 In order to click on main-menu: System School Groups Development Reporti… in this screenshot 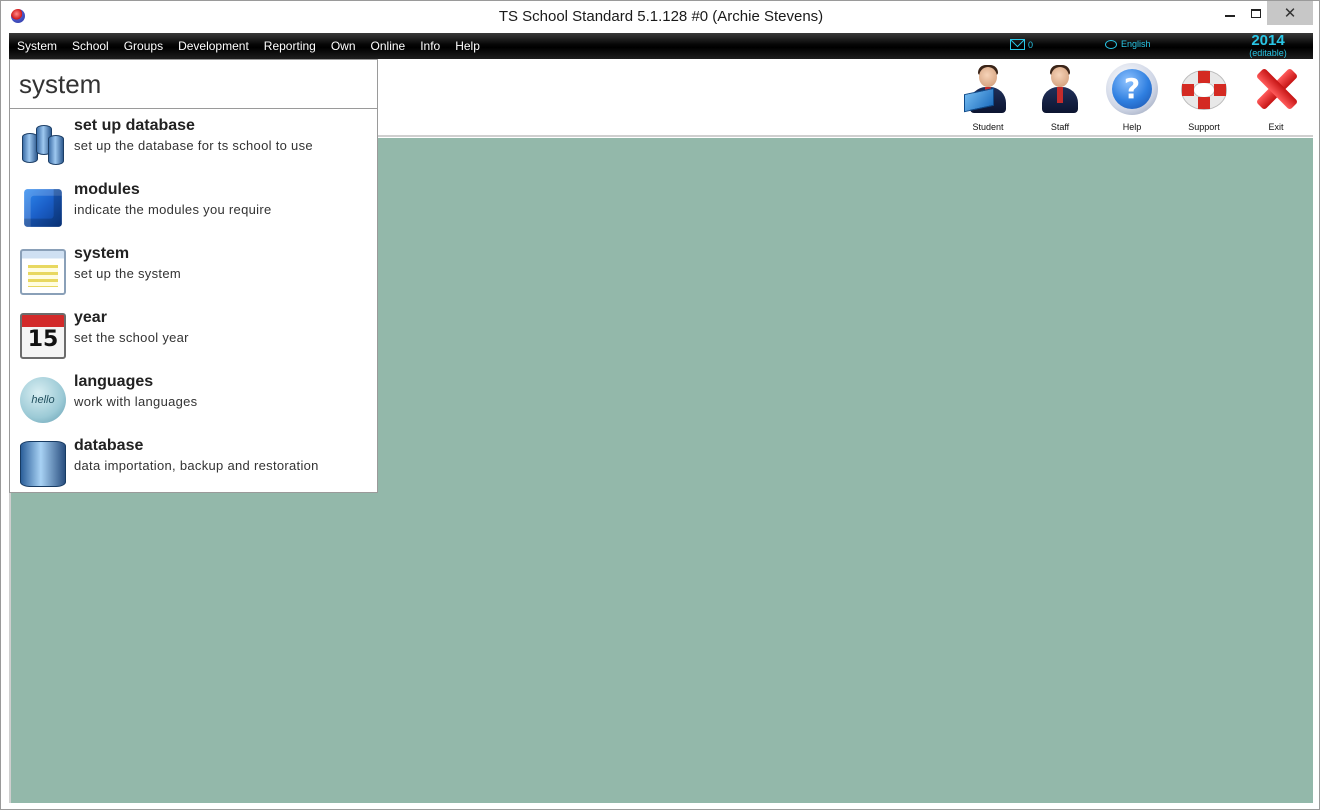, I will do `click(256, 46)`.